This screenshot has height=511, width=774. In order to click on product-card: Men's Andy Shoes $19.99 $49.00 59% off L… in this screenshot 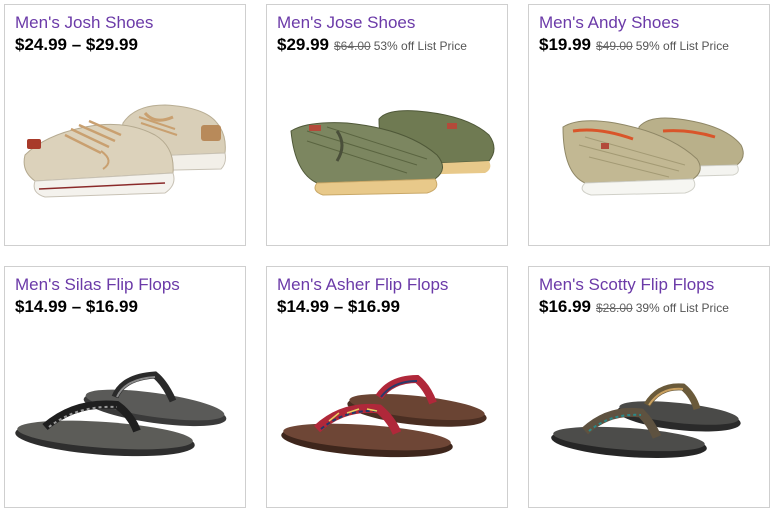, I will do `click(649, 125)`.